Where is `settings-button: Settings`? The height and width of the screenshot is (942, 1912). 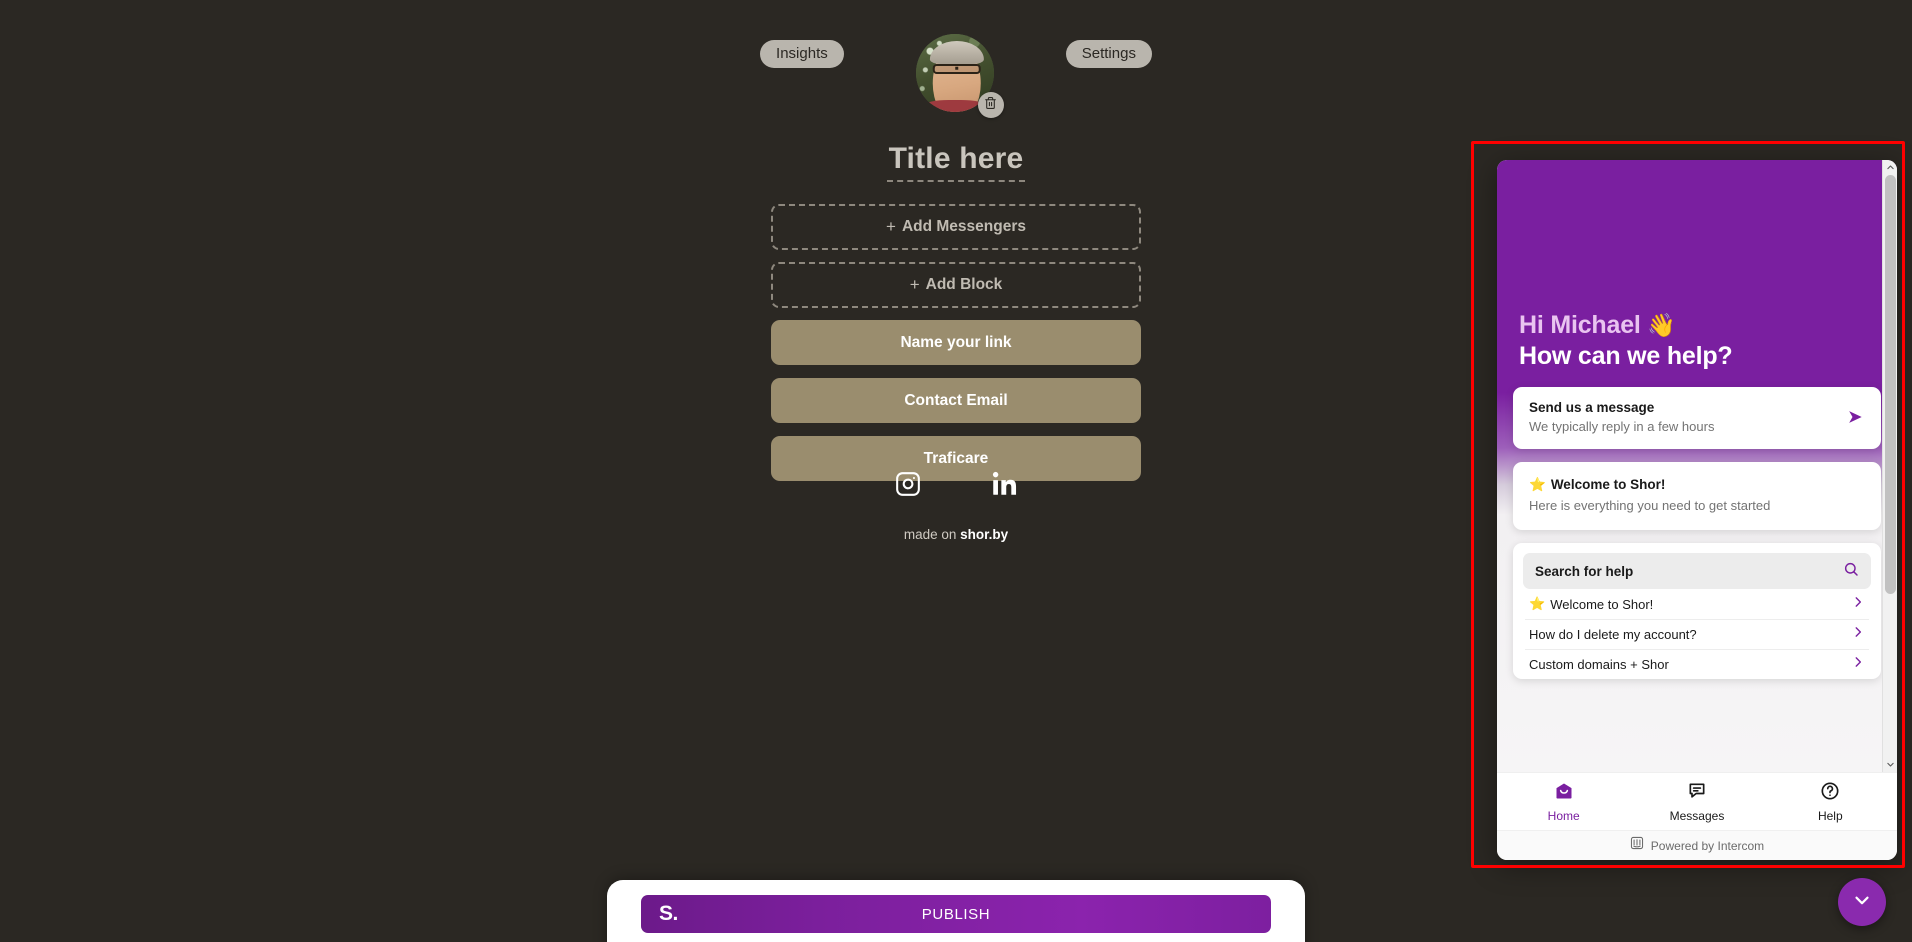 settings-button: Settings is located at coordinates (1108, 54).